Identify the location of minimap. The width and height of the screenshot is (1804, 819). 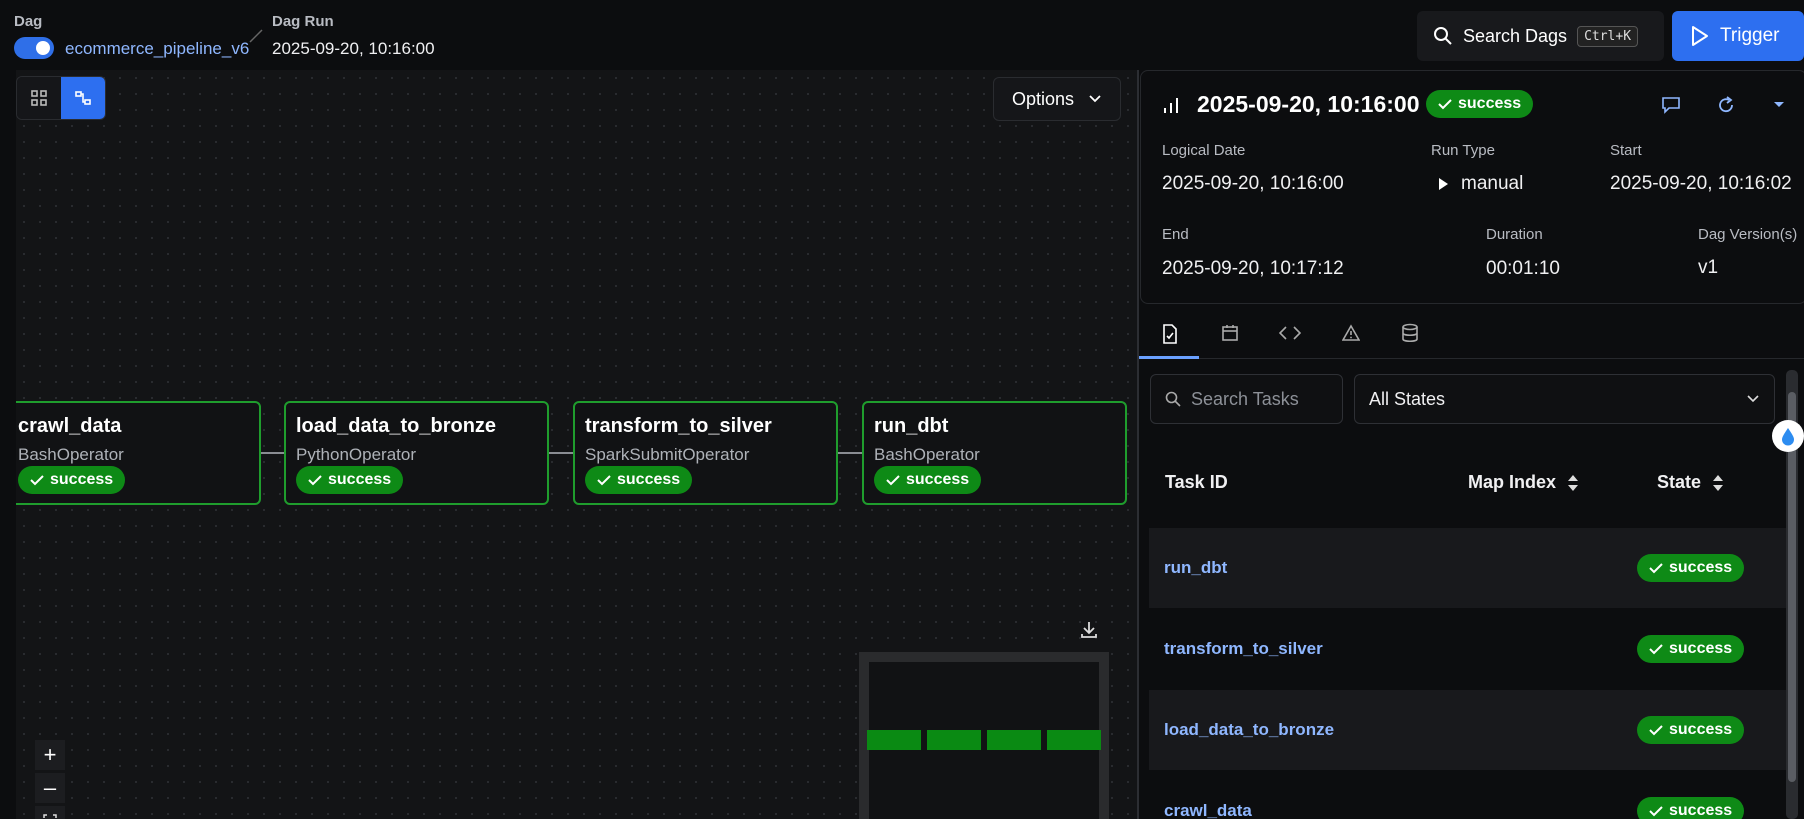
(984, 735).